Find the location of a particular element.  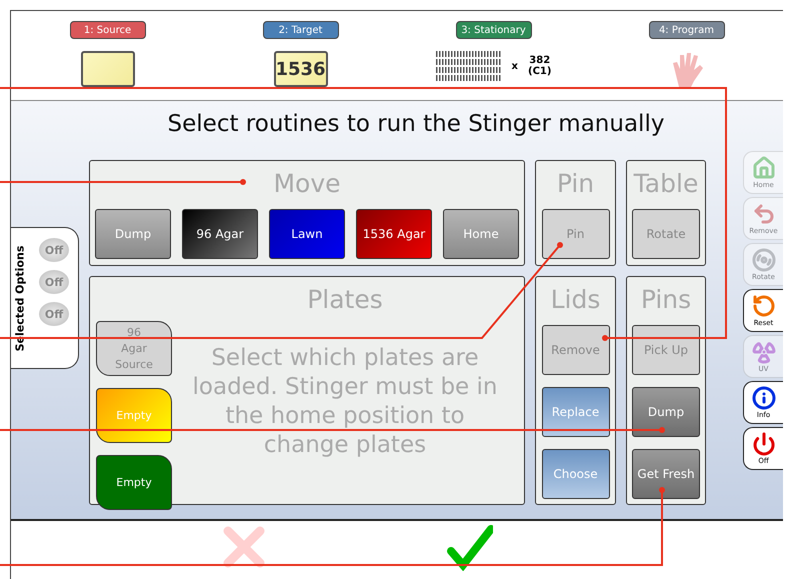

info-icon is located at coordinates (764, 398).